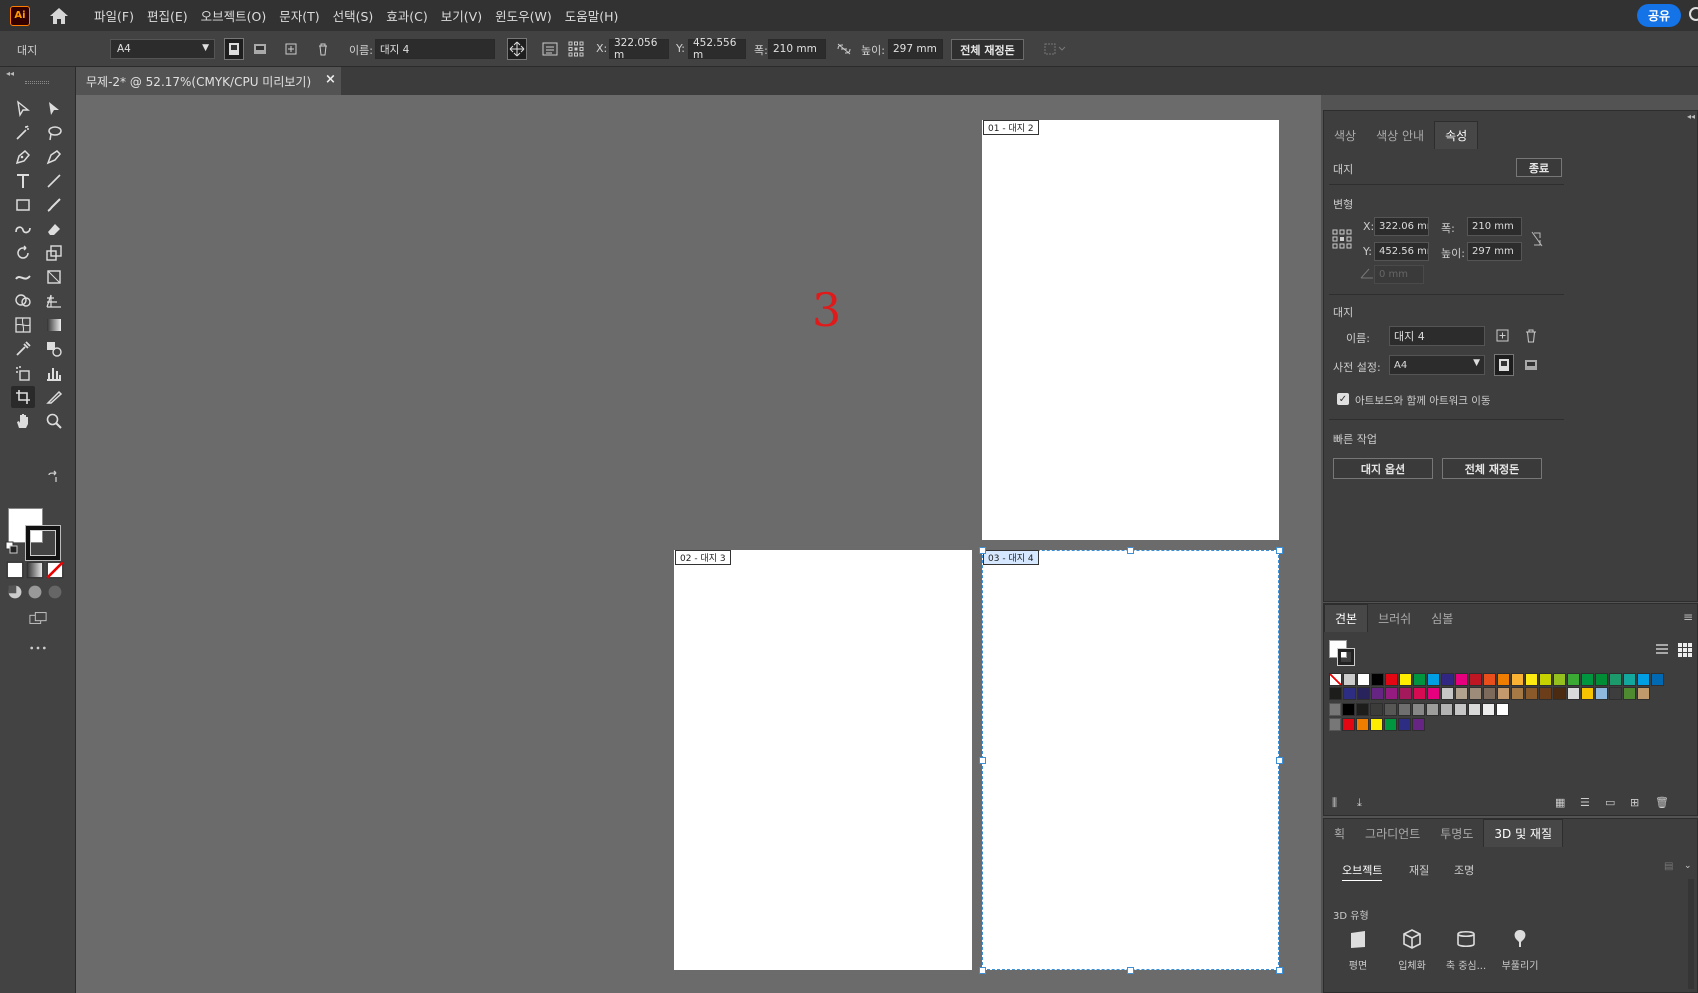 This screenshot has height=993, width=1698. I want to click on menu-type: 문자(T), so click(299, 15).